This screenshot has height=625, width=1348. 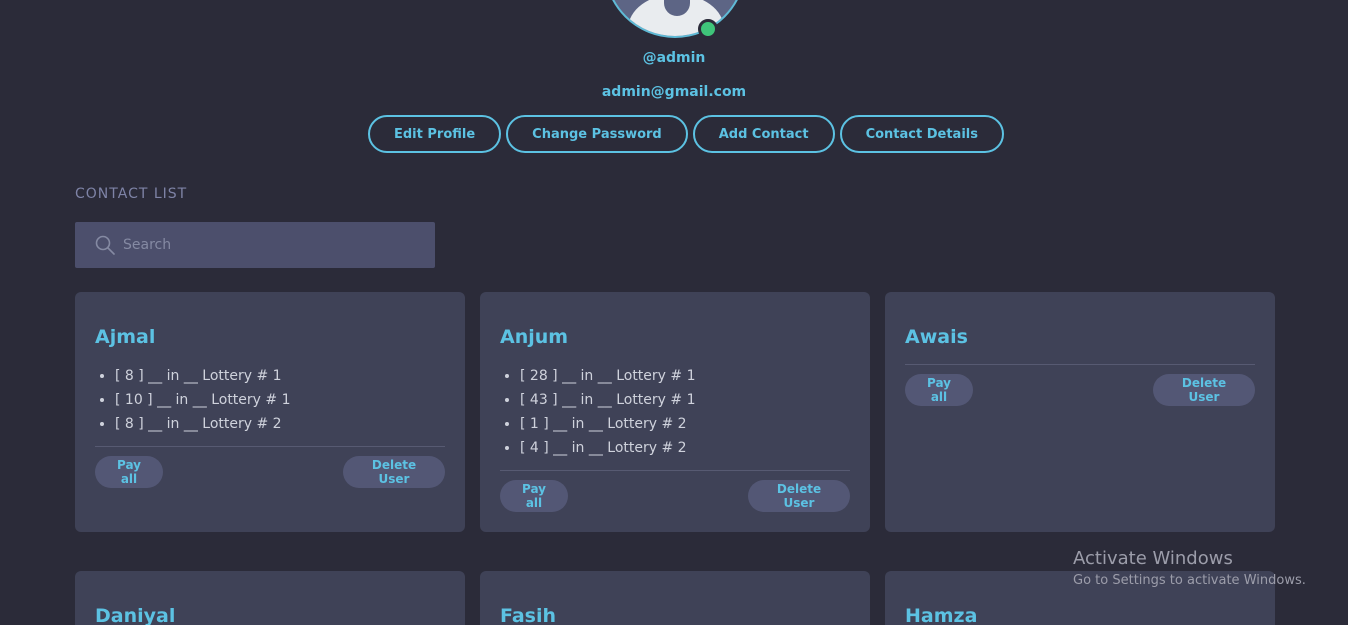 I want to click on list-item: [ 10 ] __ in __ Lottery # 1, so click(x=203, y=402).